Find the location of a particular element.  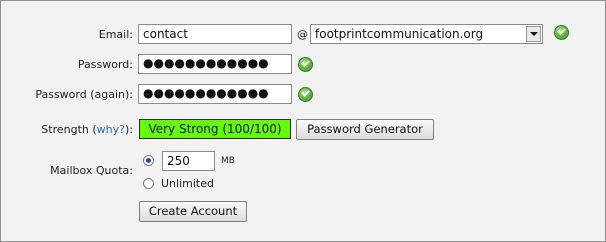

password-label: Password: is located at coordinates (105, 64).